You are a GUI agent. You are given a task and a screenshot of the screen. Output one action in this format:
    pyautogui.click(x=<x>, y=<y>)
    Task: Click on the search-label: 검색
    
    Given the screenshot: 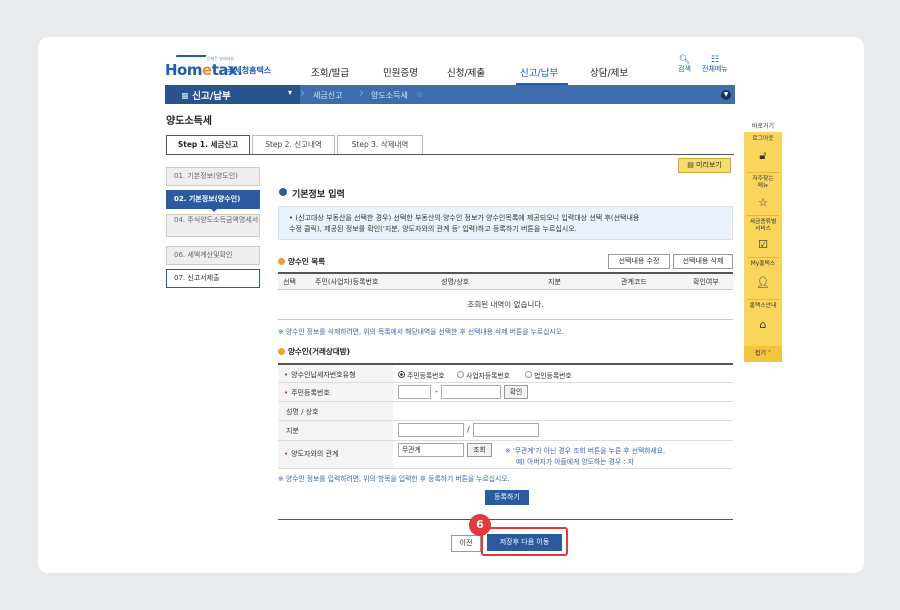 What is the action you would take?
    pyautogui.click(x=684, y=69)
    